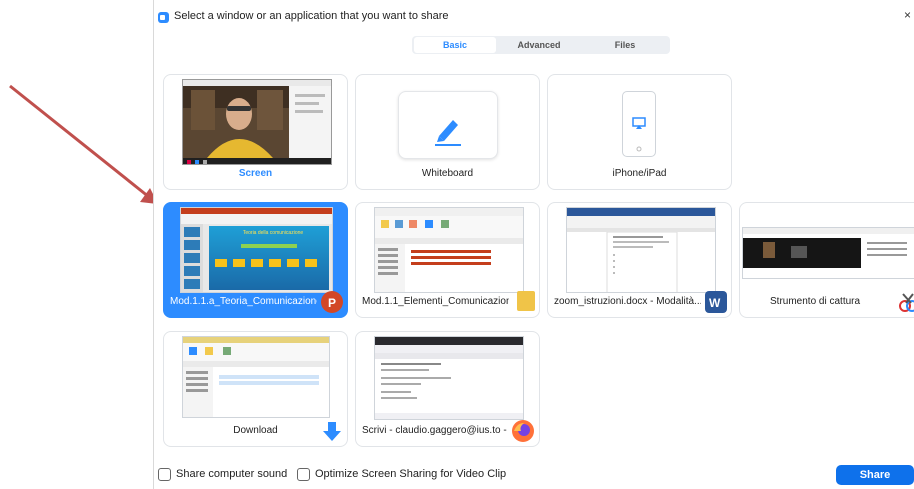  I want to click on share-item-label: iPhone/iPad, so click(639, 173).